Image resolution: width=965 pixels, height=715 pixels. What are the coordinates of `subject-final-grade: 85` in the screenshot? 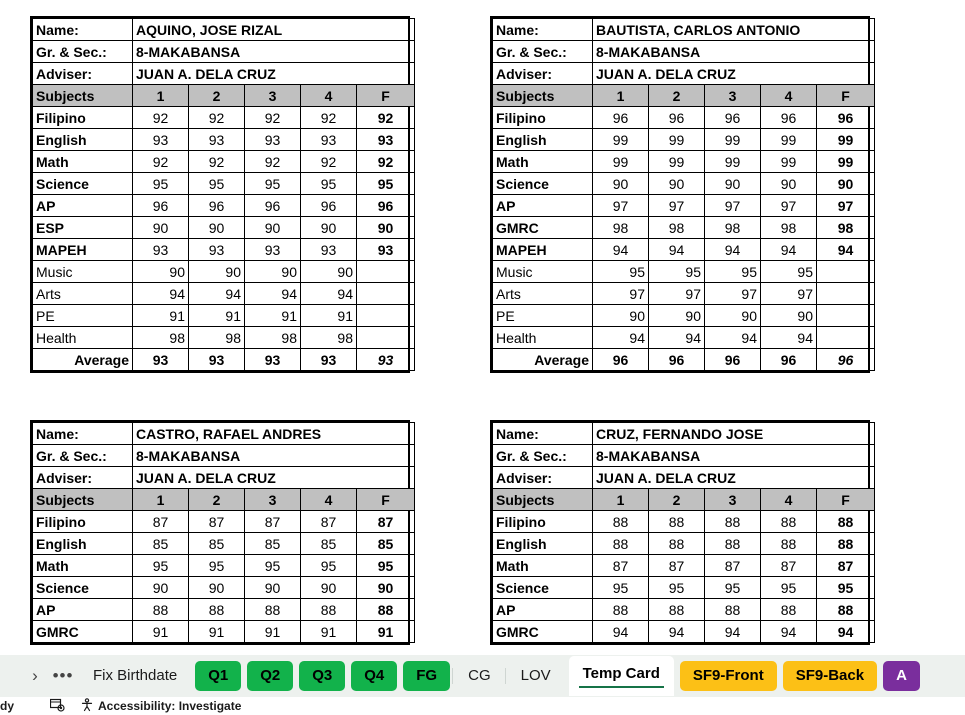 It's located at (385, 543).